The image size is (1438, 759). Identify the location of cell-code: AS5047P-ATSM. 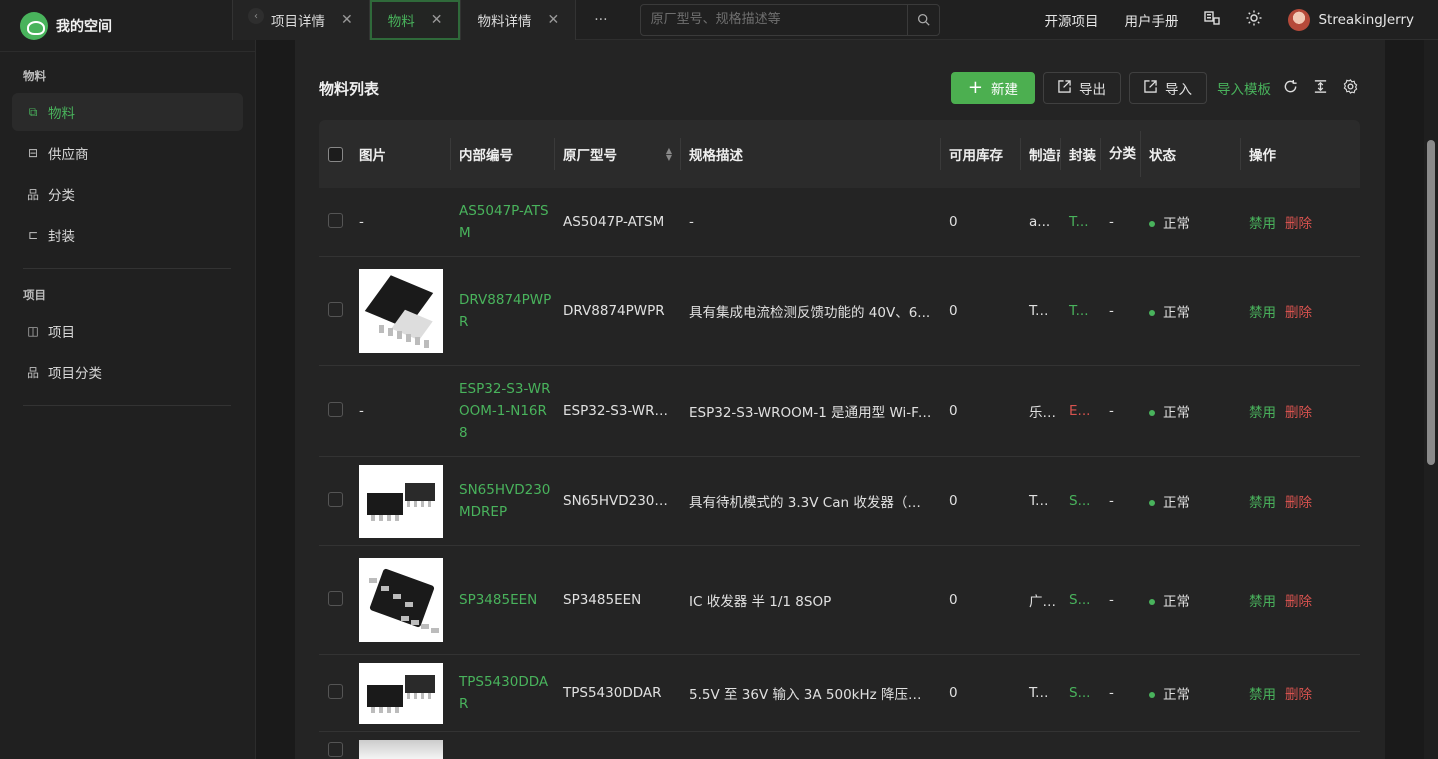
(503, 222).